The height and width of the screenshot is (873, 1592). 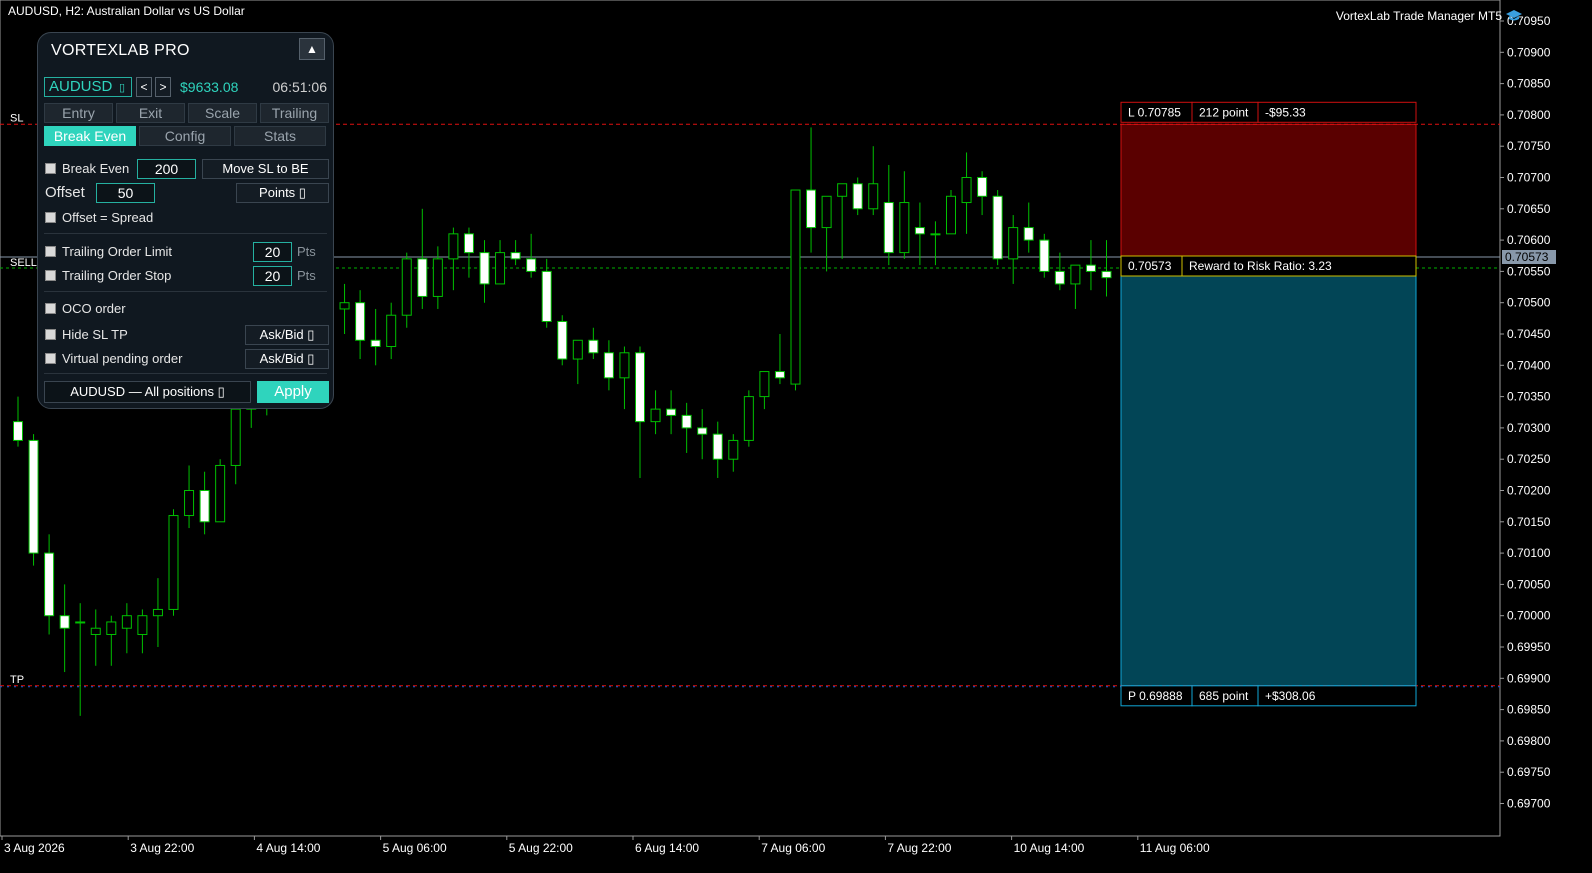 What do you see at coordinates (1268, 471) in the screenshot?
I see `reward-zone` at bounding box center [1268, 471].